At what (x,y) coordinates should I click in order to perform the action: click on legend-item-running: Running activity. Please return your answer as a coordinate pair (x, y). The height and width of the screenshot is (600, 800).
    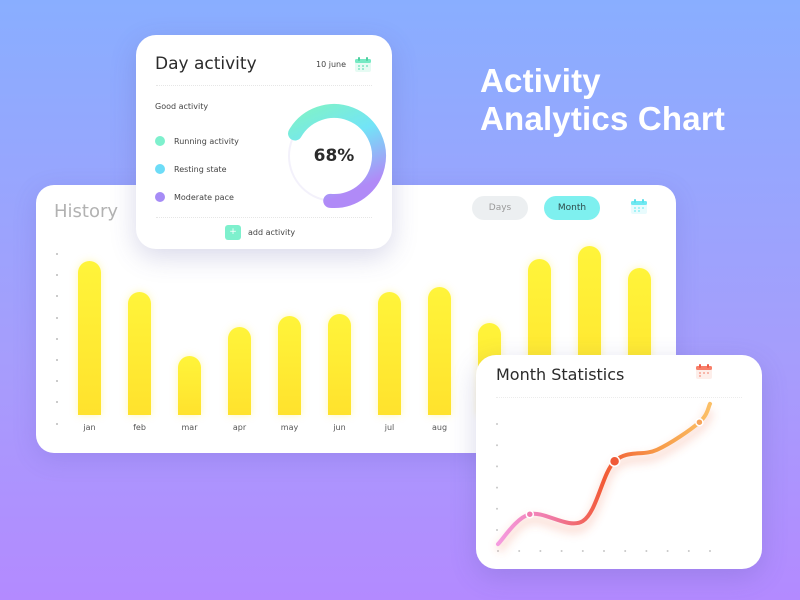
    Looking at the image, I should click on (197, 141).